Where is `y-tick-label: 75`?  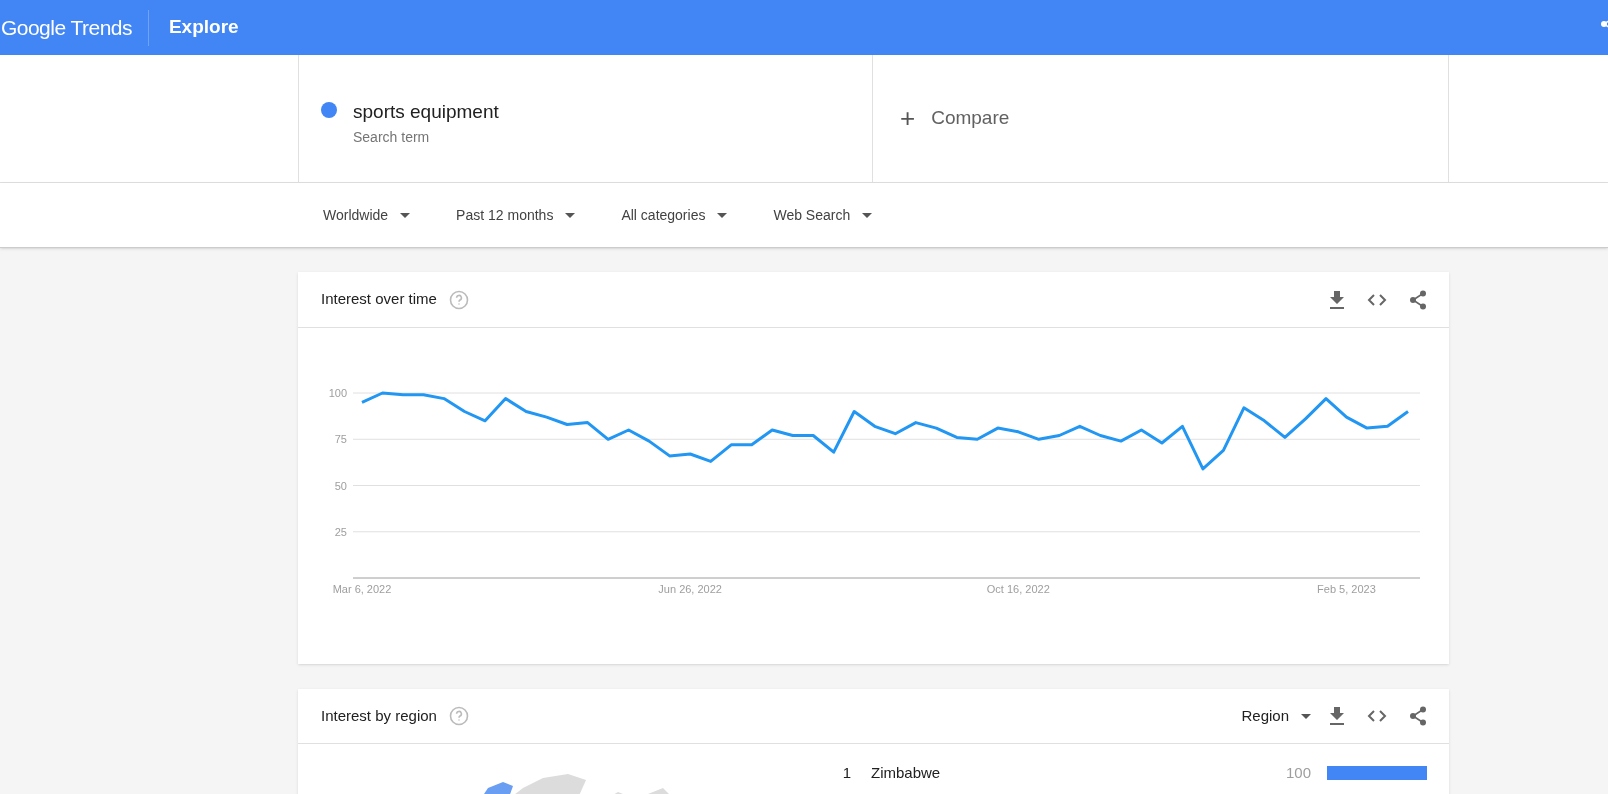
y-tick-label: 75 is located at coordinates (340, 439).